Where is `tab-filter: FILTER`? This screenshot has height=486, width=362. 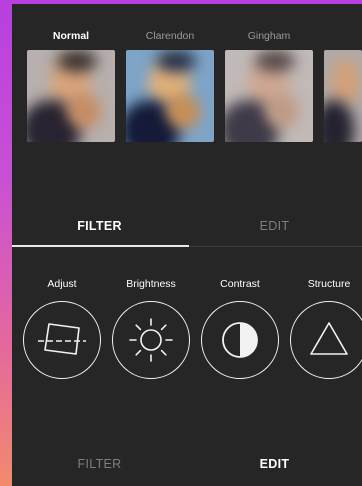 tab-filter: FILTER is located at coordinates (99, 226).